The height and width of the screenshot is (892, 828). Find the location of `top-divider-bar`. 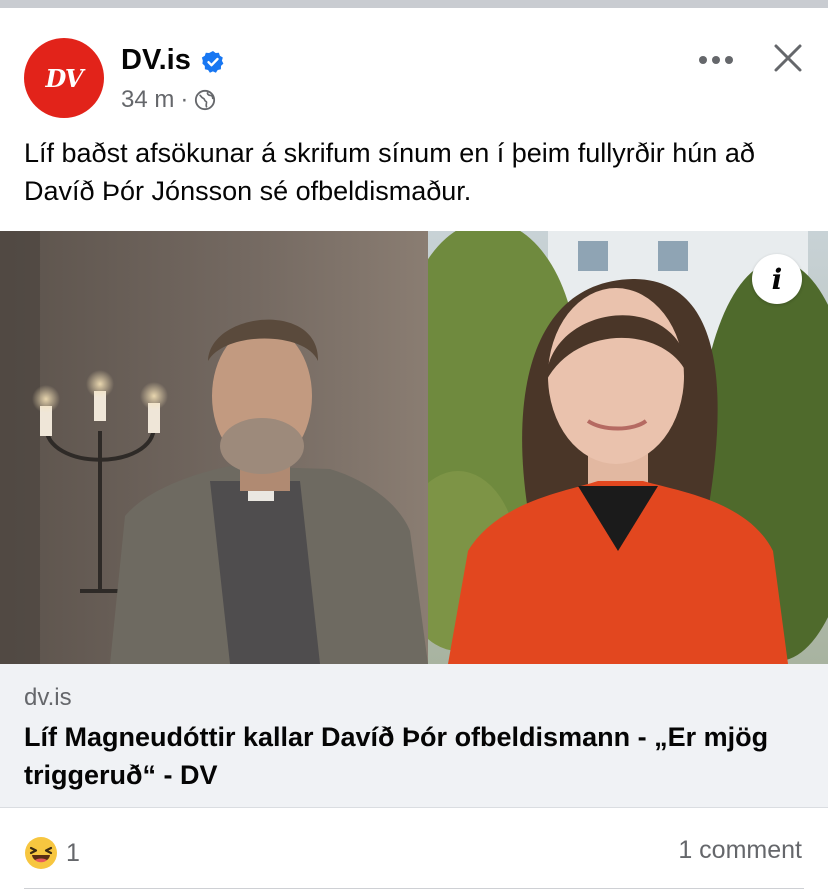

top-divider-bar is located at coordinates (414, 4).